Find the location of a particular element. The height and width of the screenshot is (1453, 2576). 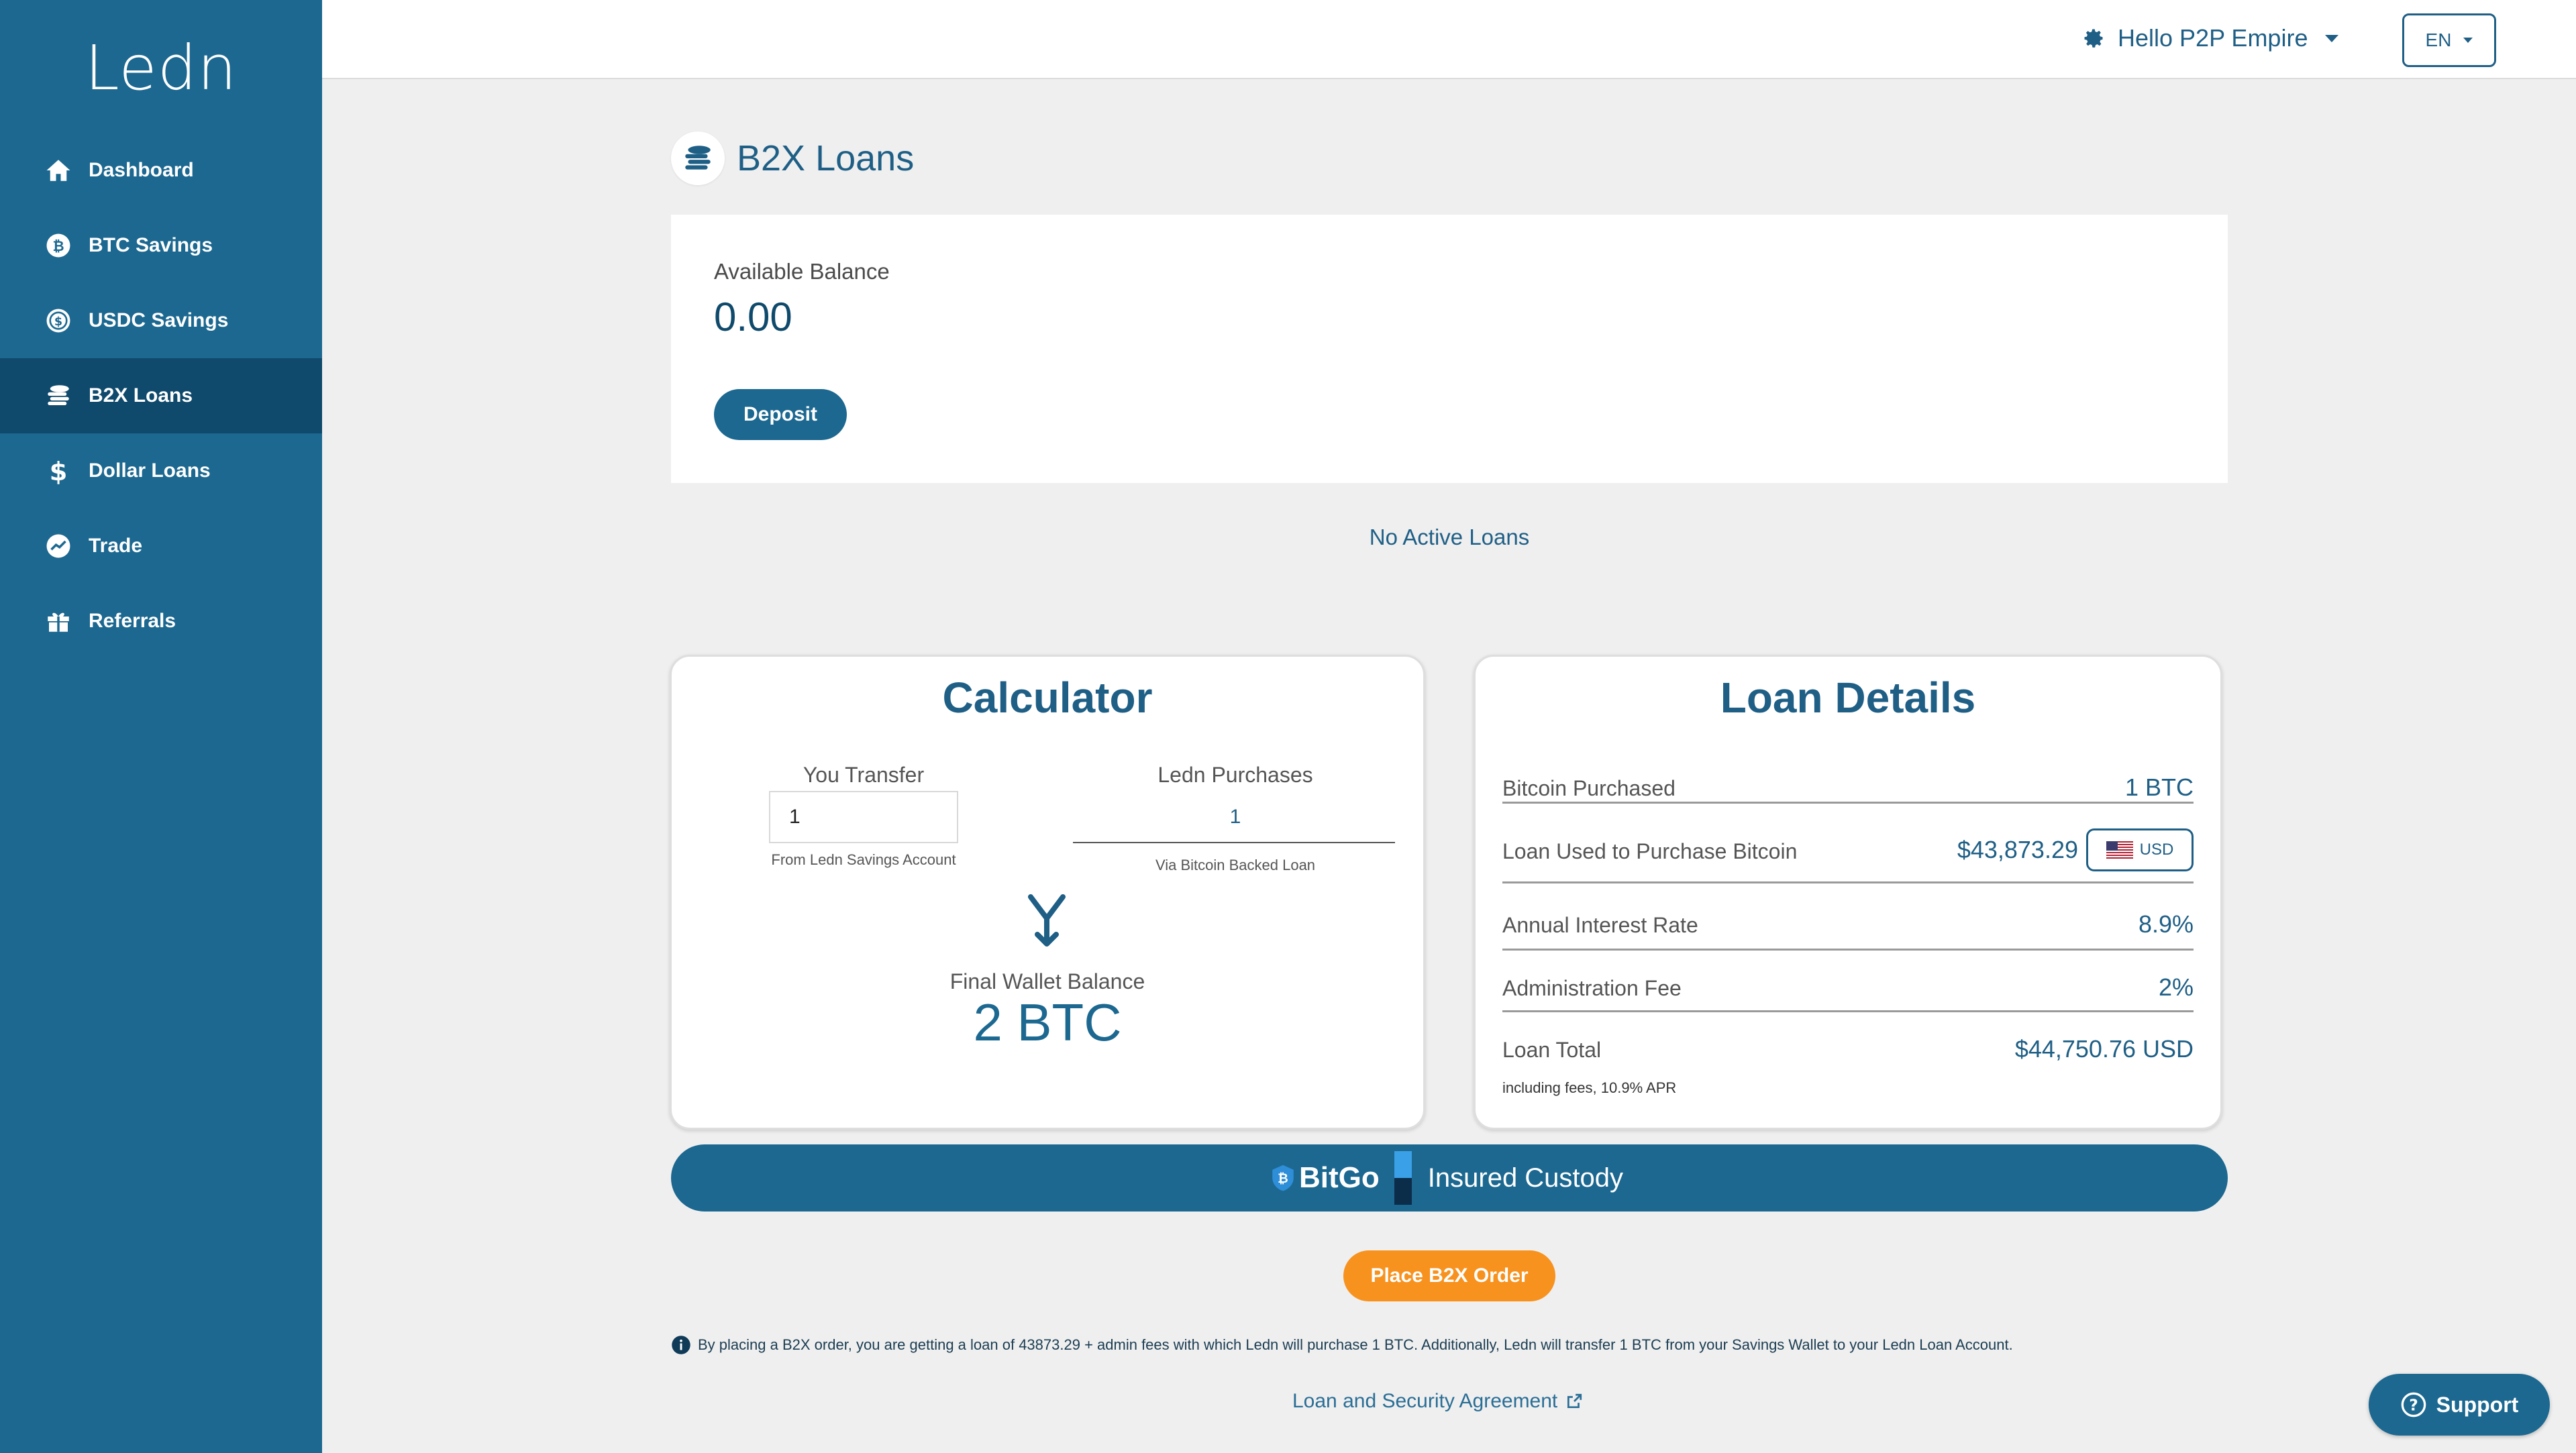

ledn-logo: Ledn is located at coordinates (161, 68).